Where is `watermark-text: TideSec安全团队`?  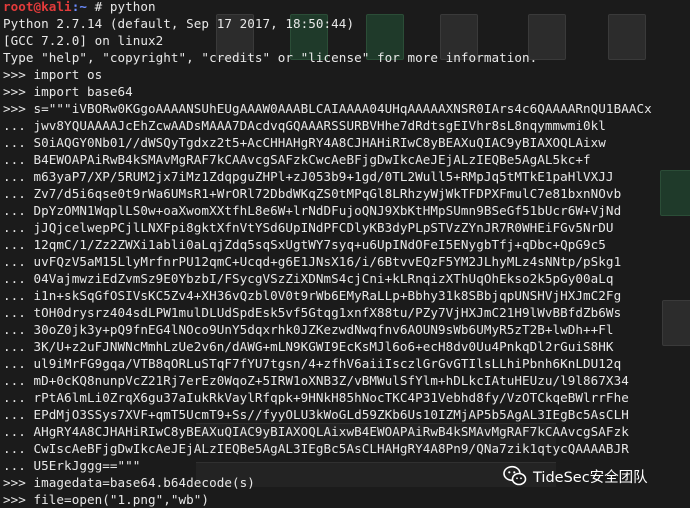 watermark-text: TideSec安全团队 is located at coordinates (590, 477).